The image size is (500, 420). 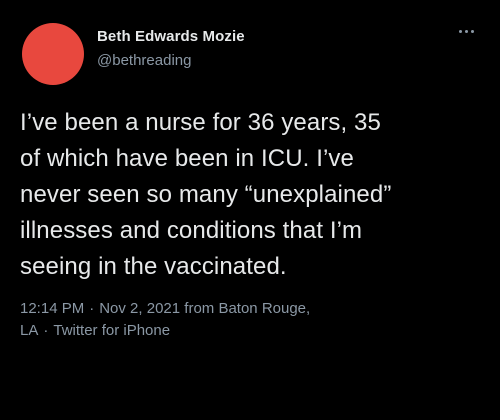 What do you see at coordinates (187, 158) in the screenshot?
I see `tweet-text-line: of which have been in ICU. I’ve` at bounding box center [187, 158].